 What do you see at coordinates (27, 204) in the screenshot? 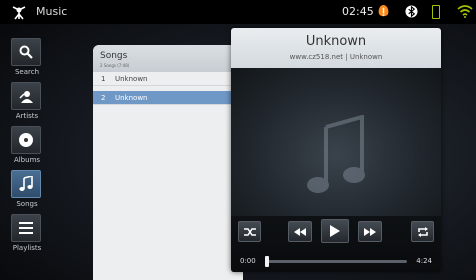
I see `nav-label: Songs` at bounding box center [27, 204].